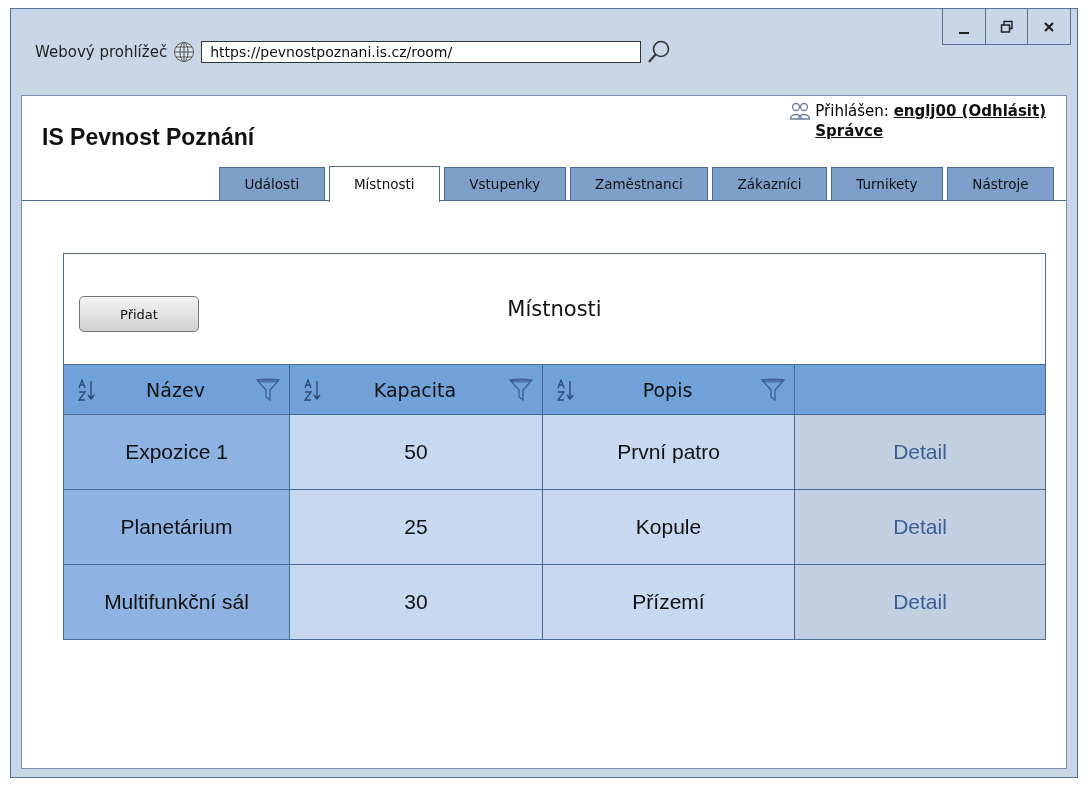 The height and width of the screenshot is (791, 1091). What do you see at coordinates (669, 601) in the screenshot?
I see `table-cell: Přízemí` at bounding box center [669, 601].